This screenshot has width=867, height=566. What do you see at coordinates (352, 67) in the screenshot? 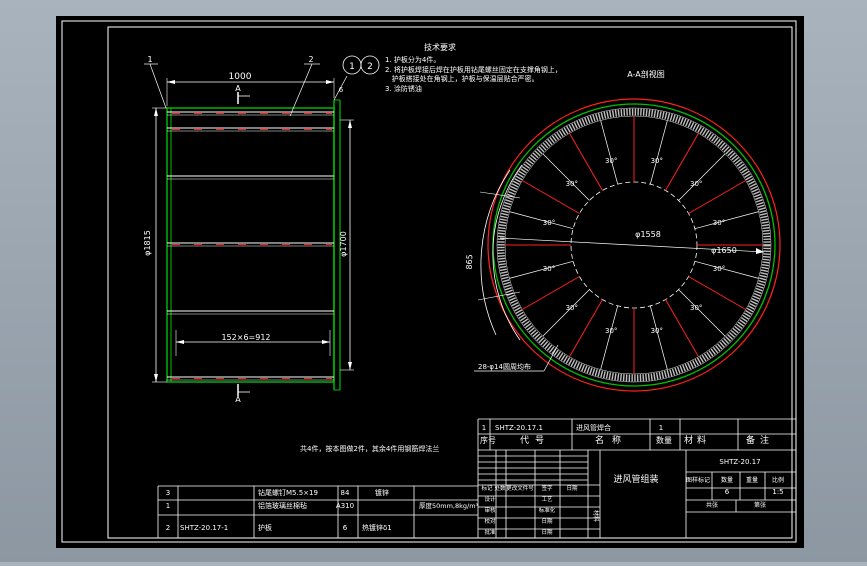
I see `balloon-1-text: 1` at bounding box center [352, 67].